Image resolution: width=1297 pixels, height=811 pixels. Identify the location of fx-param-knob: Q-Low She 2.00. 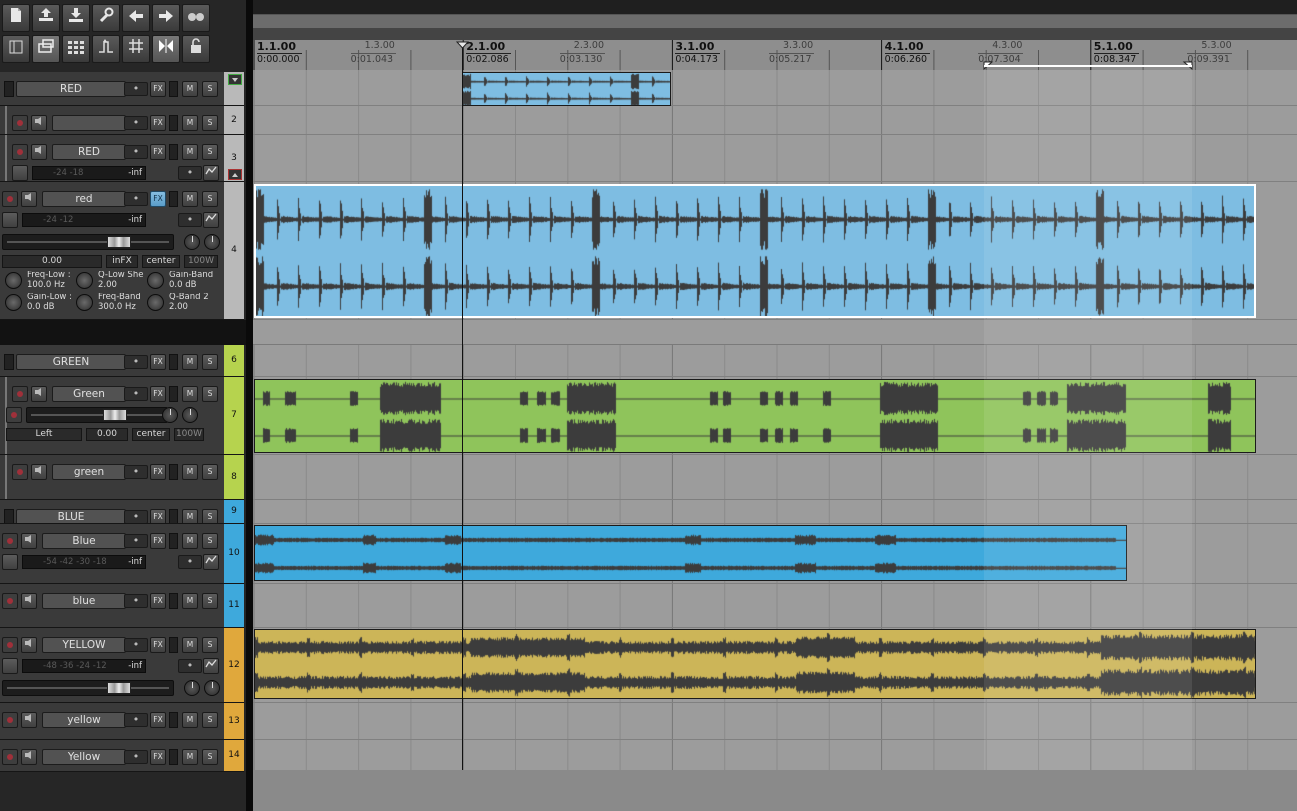
(112, 281).